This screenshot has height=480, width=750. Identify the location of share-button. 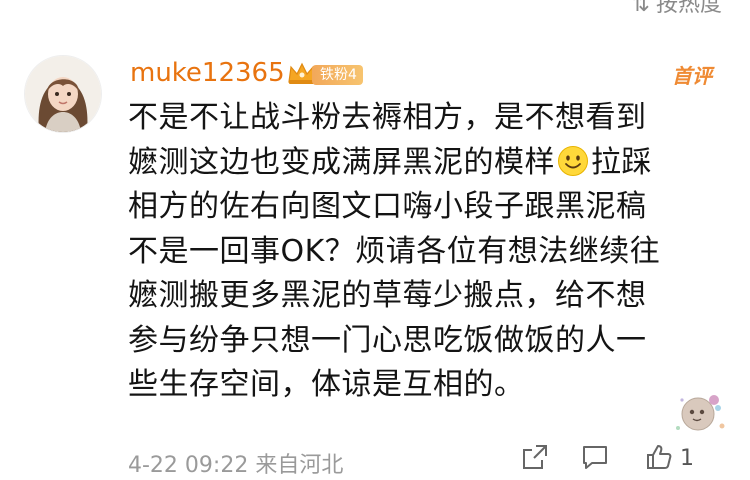
(535, 457).